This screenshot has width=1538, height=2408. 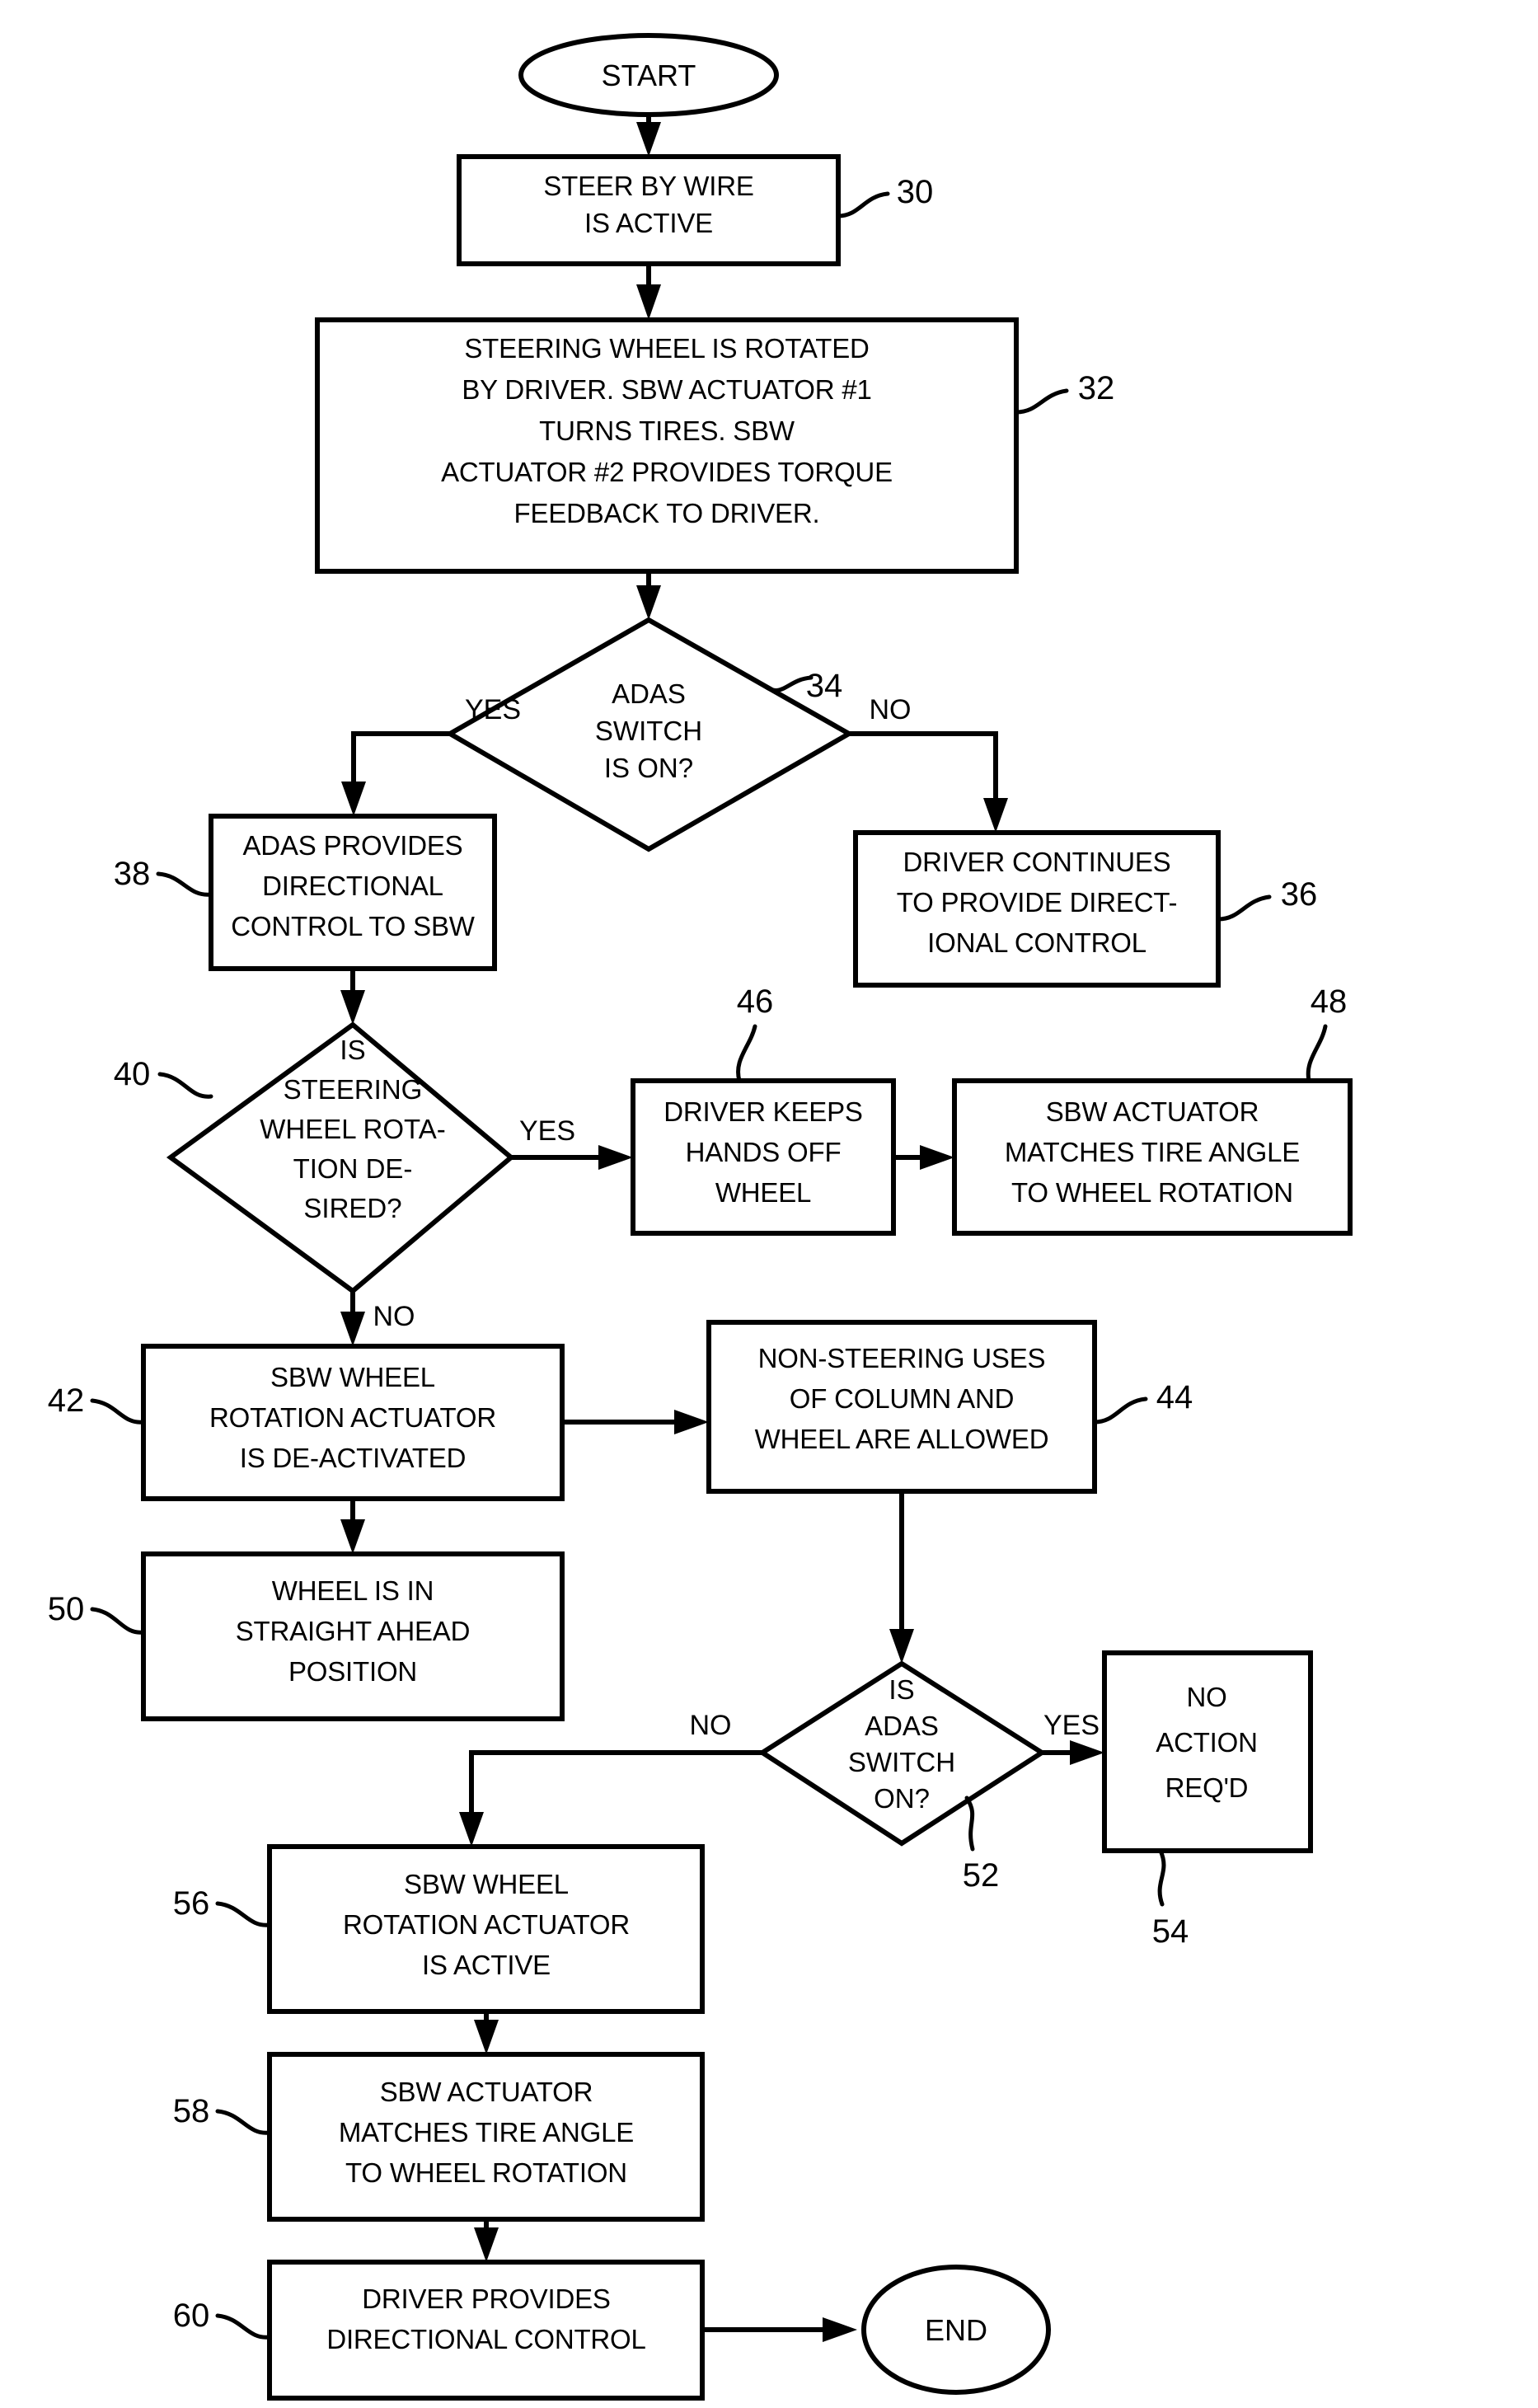 What do you see at coordinates (764, 1152) in the screenshot?
I see `process-box-46-line-1: HANDS OFF` at bounding box center [764, 1152].